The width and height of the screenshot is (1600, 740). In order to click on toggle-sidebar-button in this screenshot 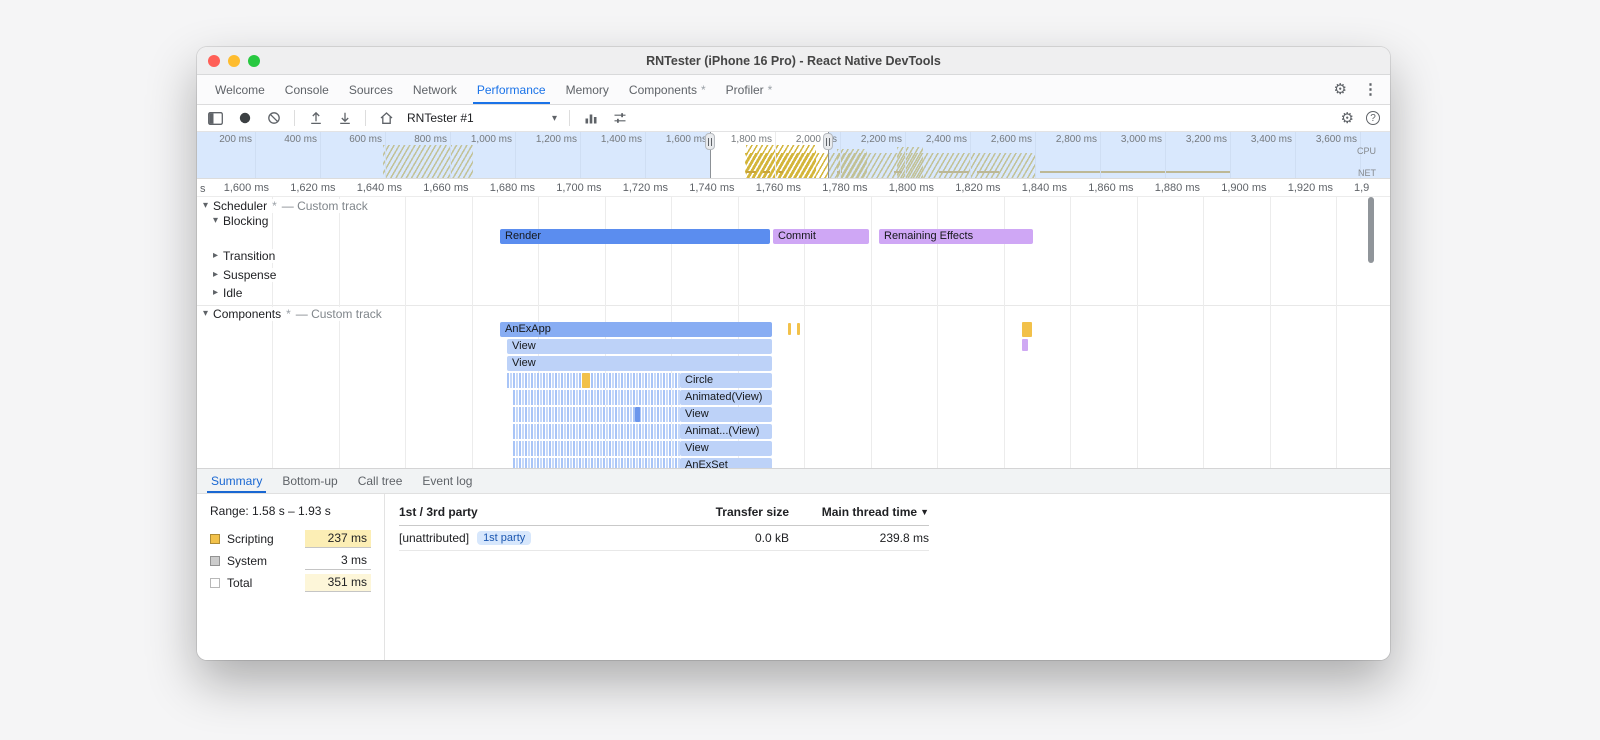, I will do `click(215, 118)`.